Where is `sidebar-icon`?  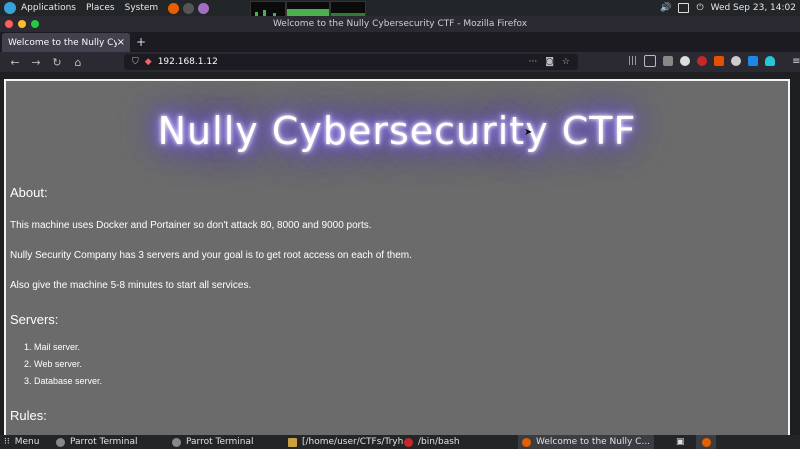 sidebar-icon is located at coordinates (650, 61).